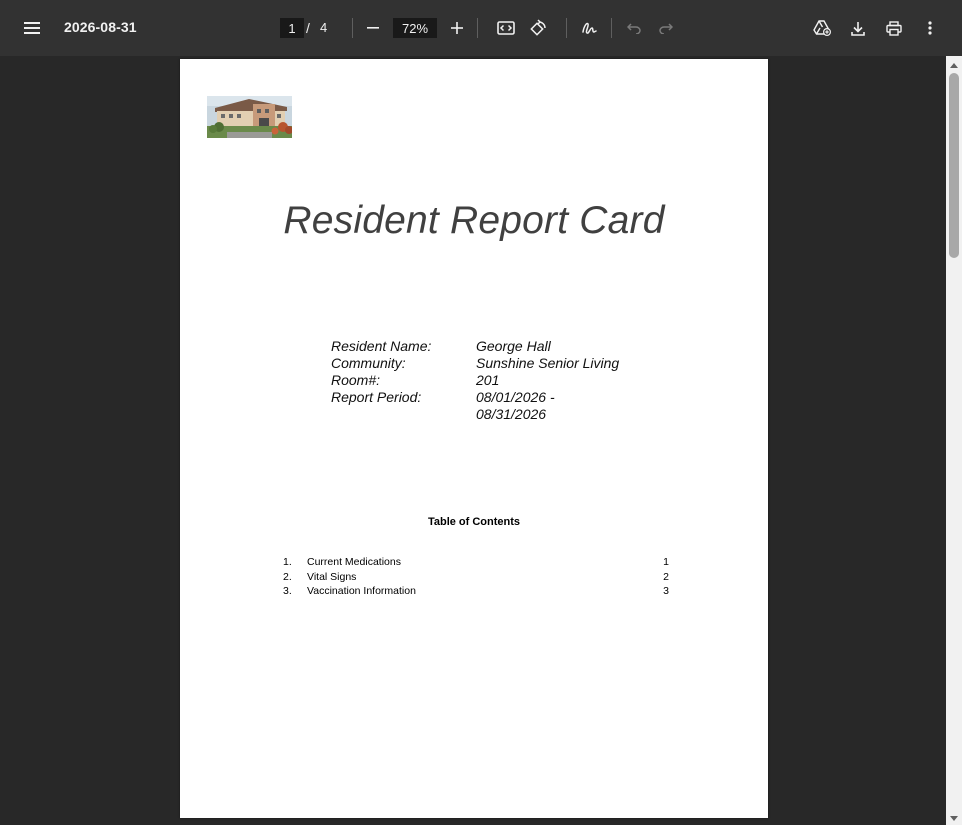 Image resolution: width=962 pixels, height=825 pixels. Describe the element at coordinates (481, 28) in the screenshot. I see `pdf-toolbar: 2026-08-31 / 4` at that location.